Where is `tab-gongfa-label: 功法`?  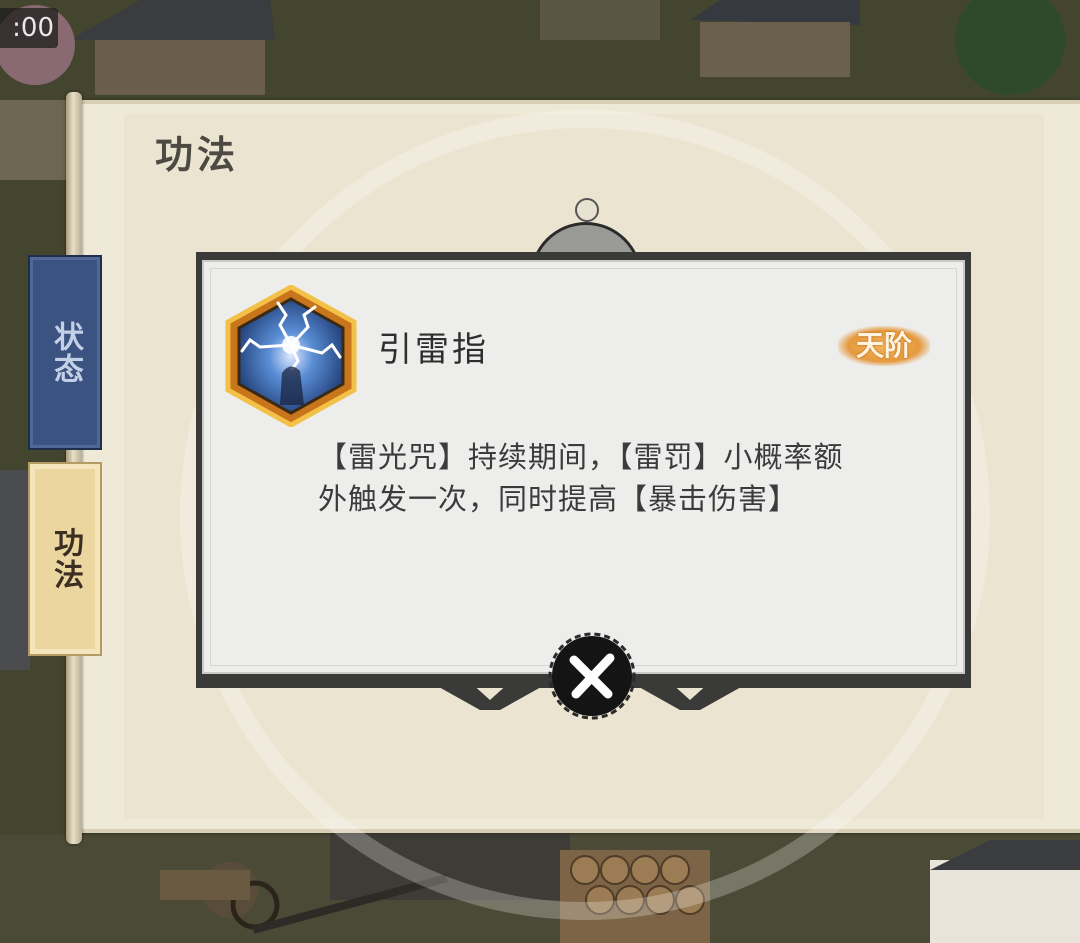
tab-gongfa-label: 功法 is located at coordinates (65, 559).